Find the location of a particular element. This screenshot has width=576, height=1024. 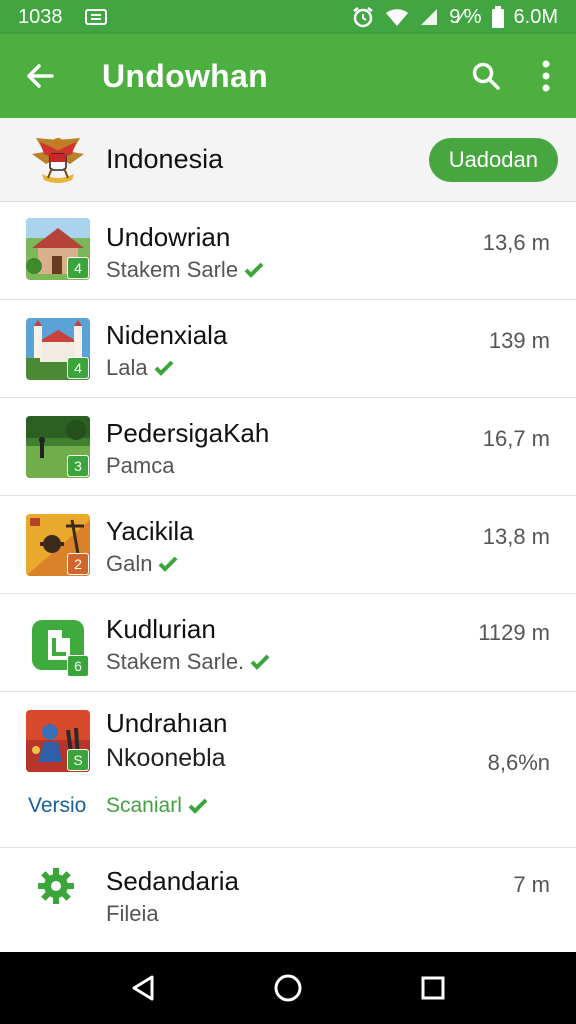

message-icon is located at coordinates (95, 17).